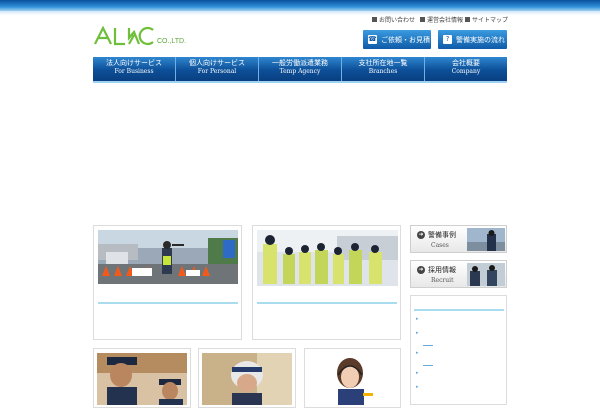 This screenshot has height=408, width=600. Describe the element at coordinates (327, 258) in the screenshot. I see `security-team-photo` at that location.